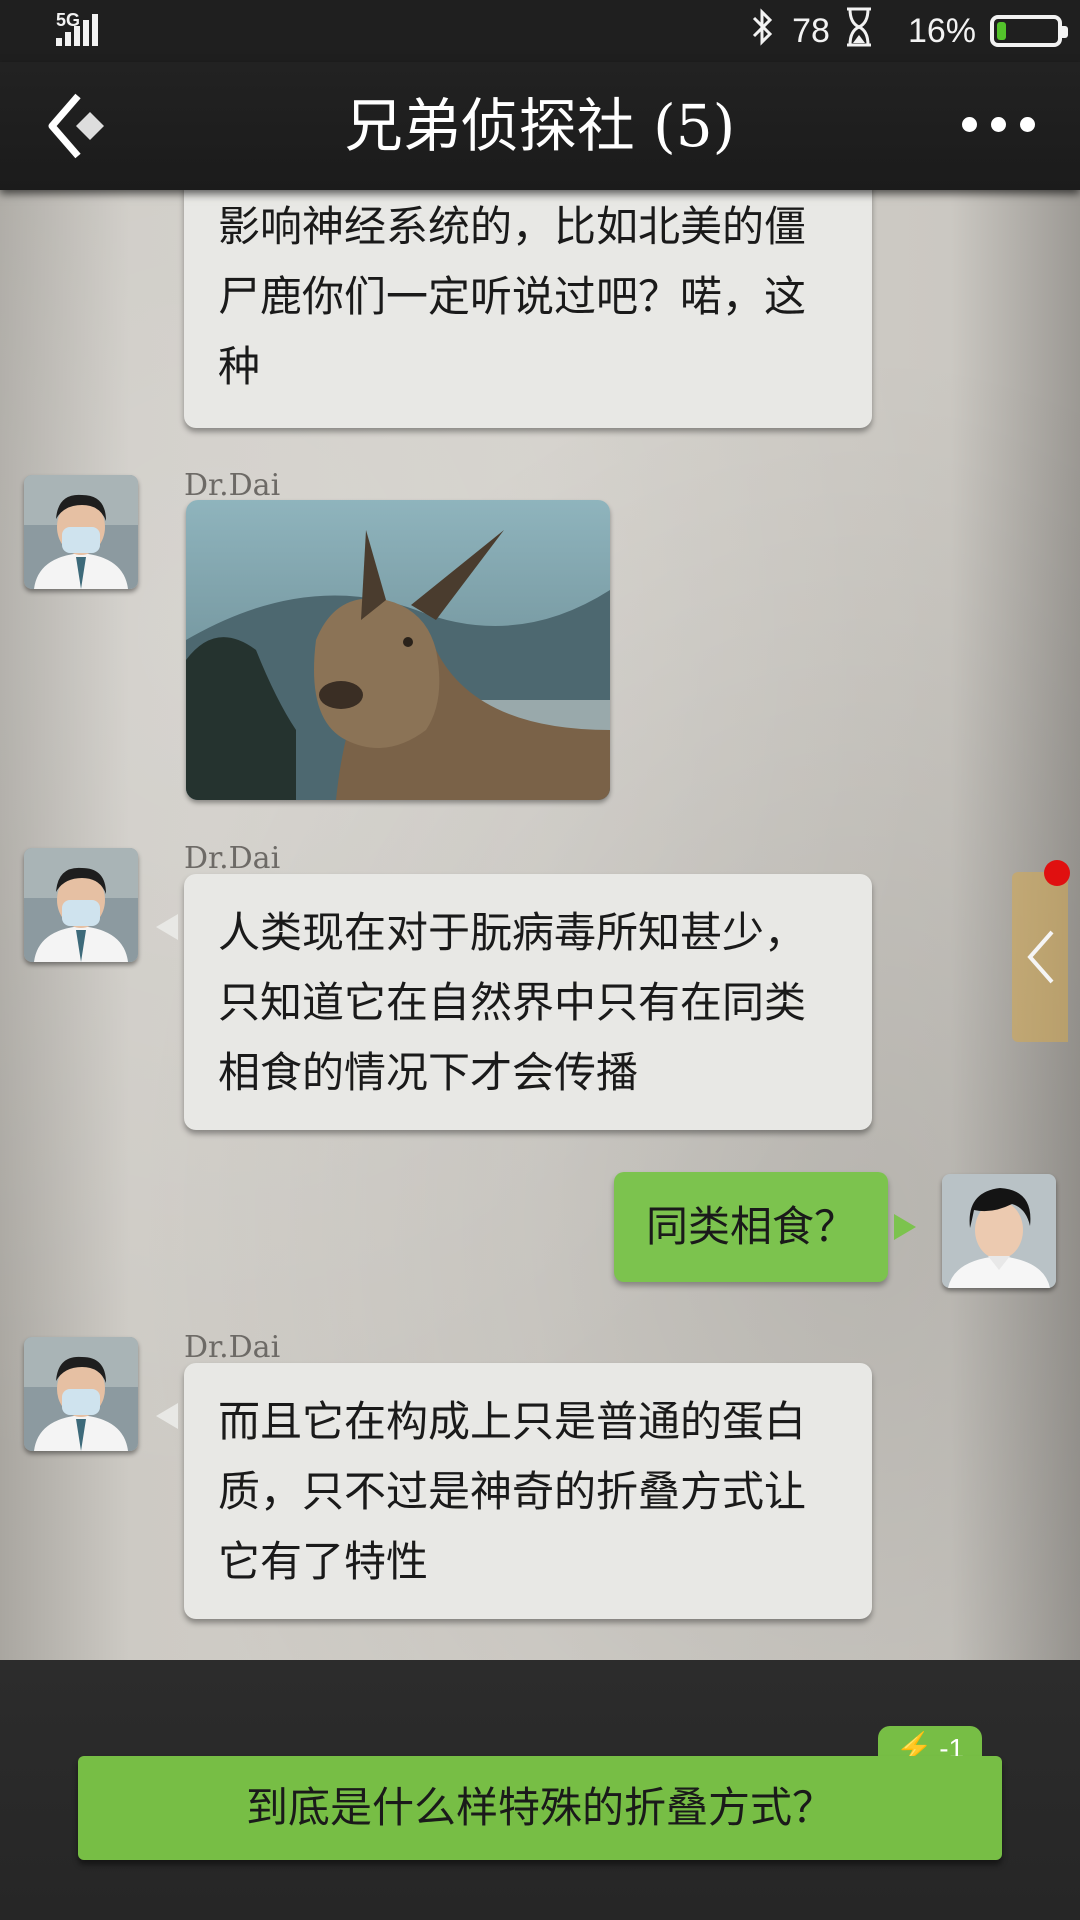  Describe the element at coordinates (811, 30) in the screenshot. I see `stamina-count: 78` at that location.